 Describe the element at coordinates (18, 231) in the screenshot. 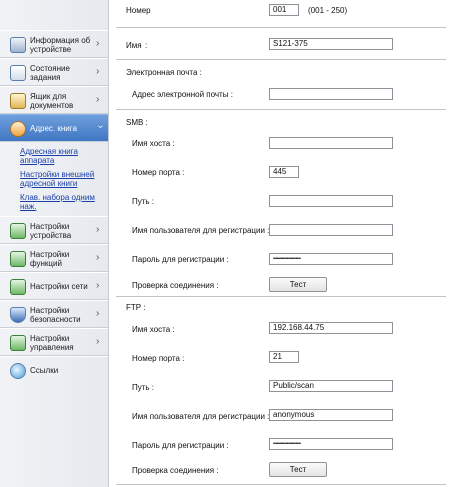

I see `device-settings-icon` at that location.